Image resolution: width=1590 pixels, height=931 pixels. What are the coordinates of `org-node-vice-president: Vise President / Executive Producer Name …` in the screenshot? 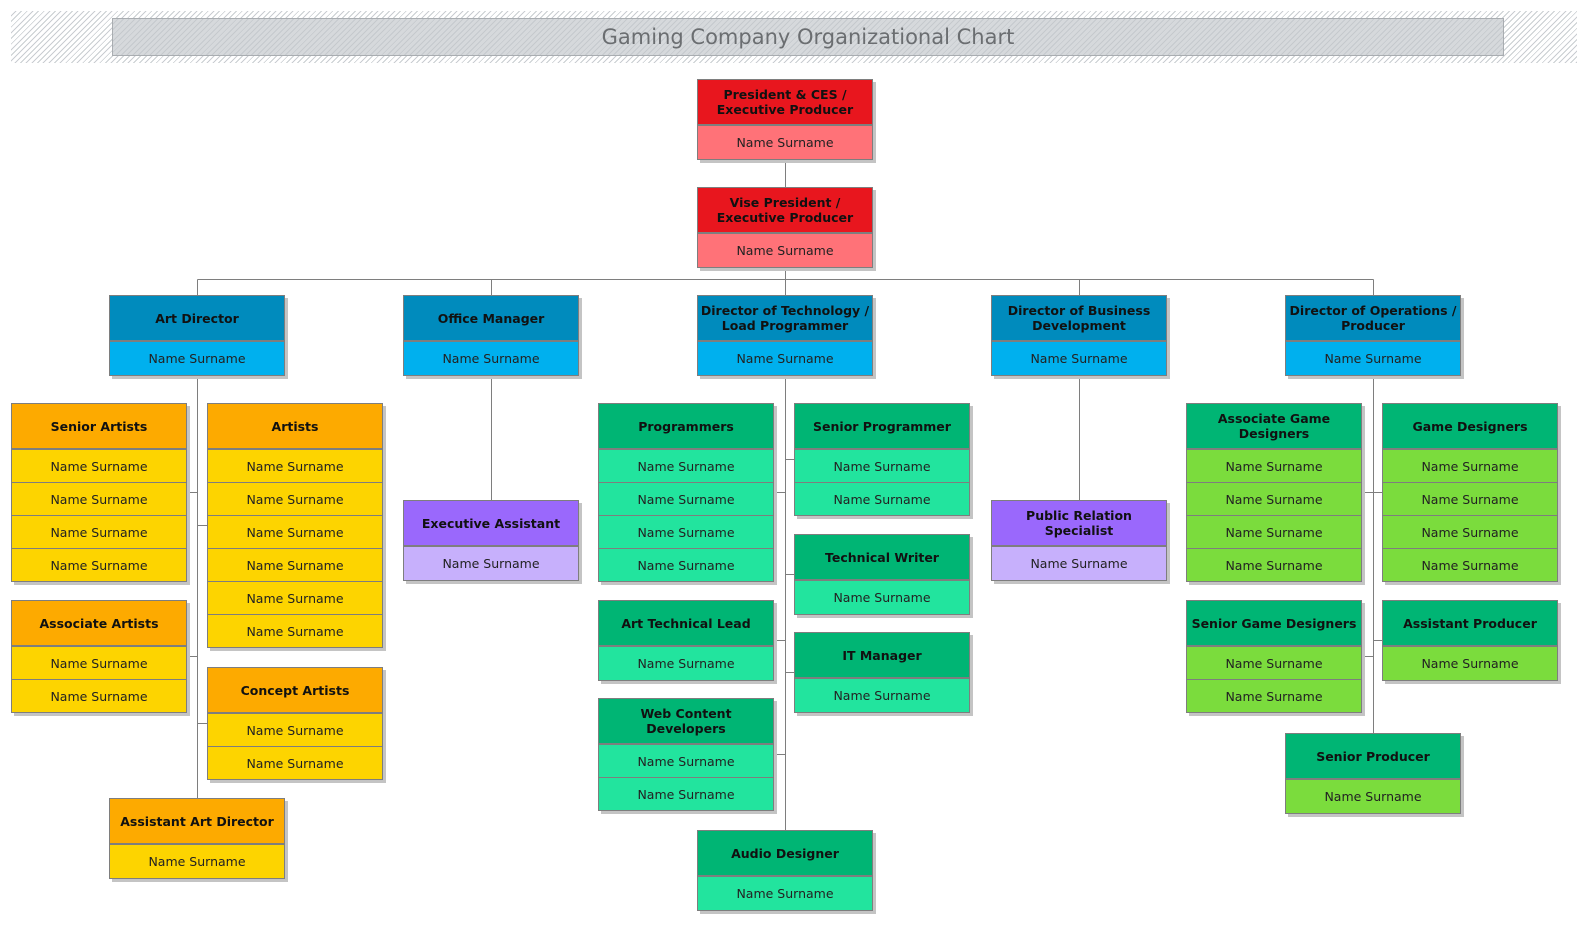 It's located at (785, 227).